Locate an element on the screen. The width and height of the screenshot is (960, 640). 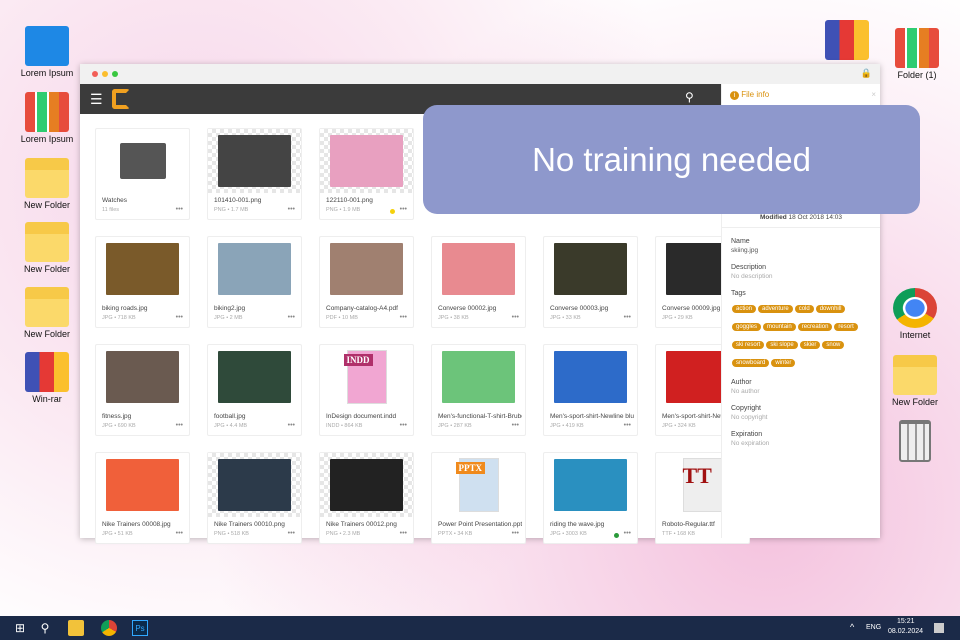
file-card: Company-catalog-A4.pdf PDF • 10 MB ••• is located at coordinates (366, 282).